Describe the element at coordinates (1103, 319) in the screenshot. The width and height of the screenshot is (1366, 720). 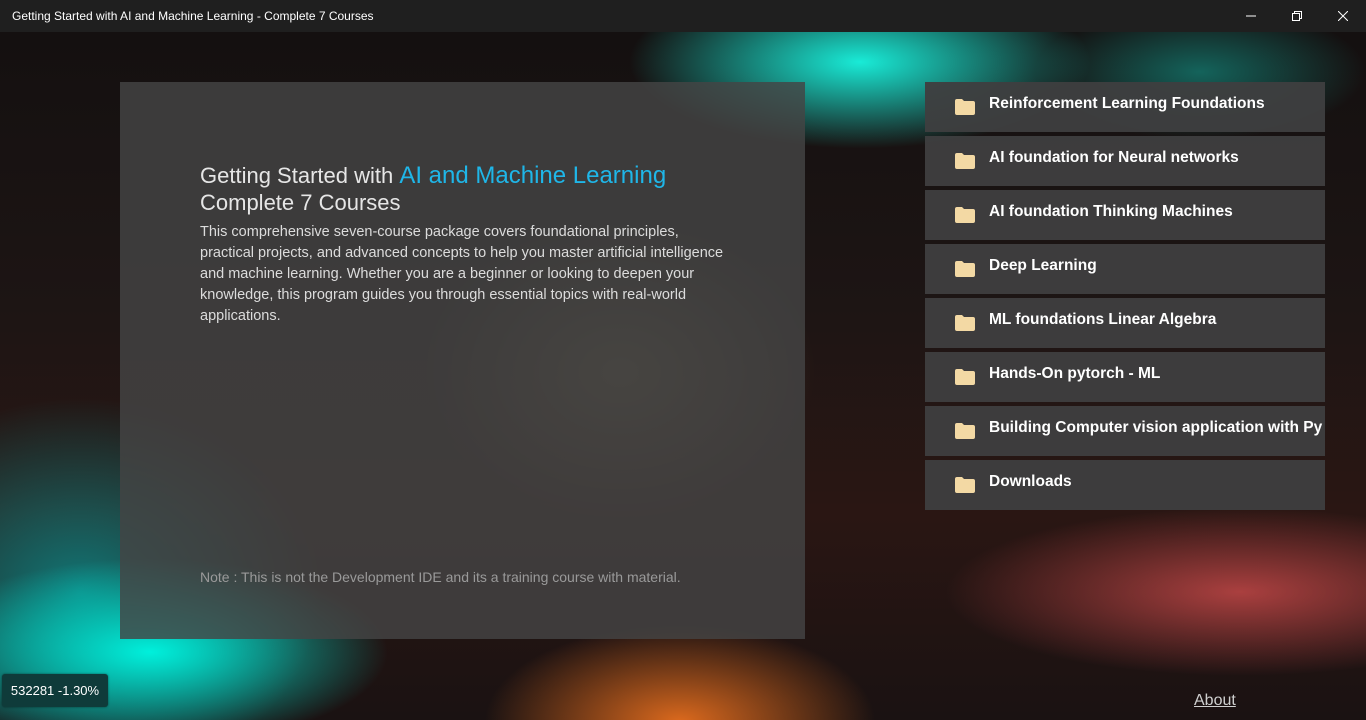
I see `course-label: ML foundations Linear Algebra` at that location.